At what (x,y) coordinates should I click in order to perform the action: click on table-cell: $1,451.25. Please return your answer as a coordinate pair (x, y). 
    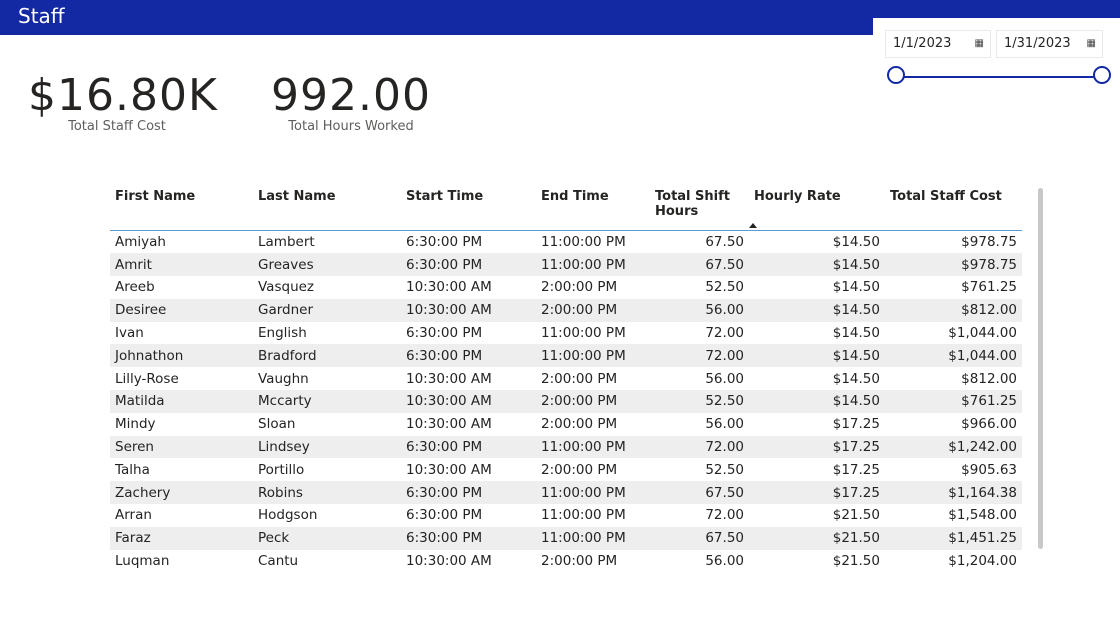
    Looking at the image, I should click on (953, 538).